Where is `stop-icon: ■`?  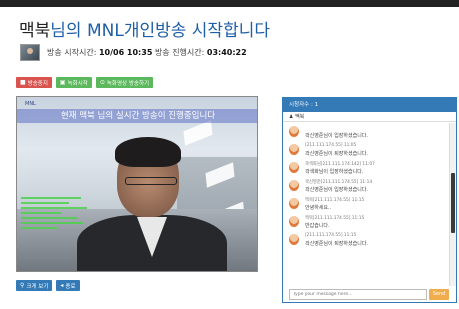
stop-icon: ■ is located at coordinates (23, 82).